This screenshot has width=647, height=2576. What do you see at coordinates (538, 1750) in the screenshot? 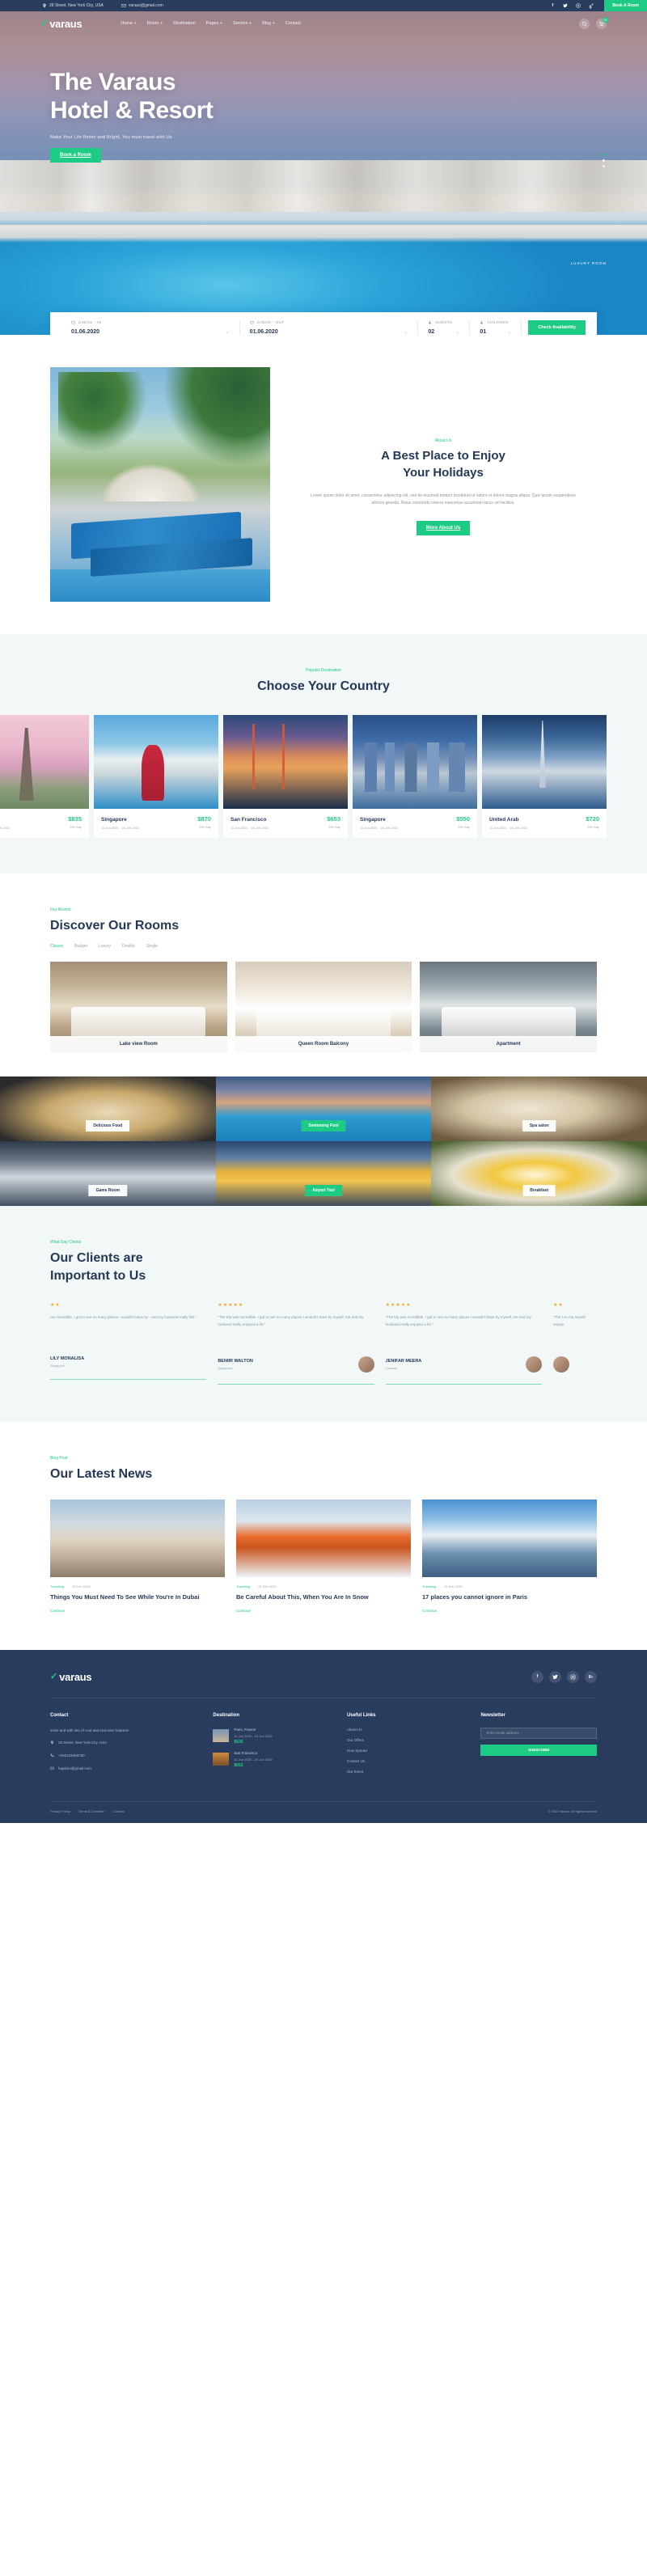
I see `newsletter-subscribe-button: SUBSCRIBE` at bounding box center [538, 1750].